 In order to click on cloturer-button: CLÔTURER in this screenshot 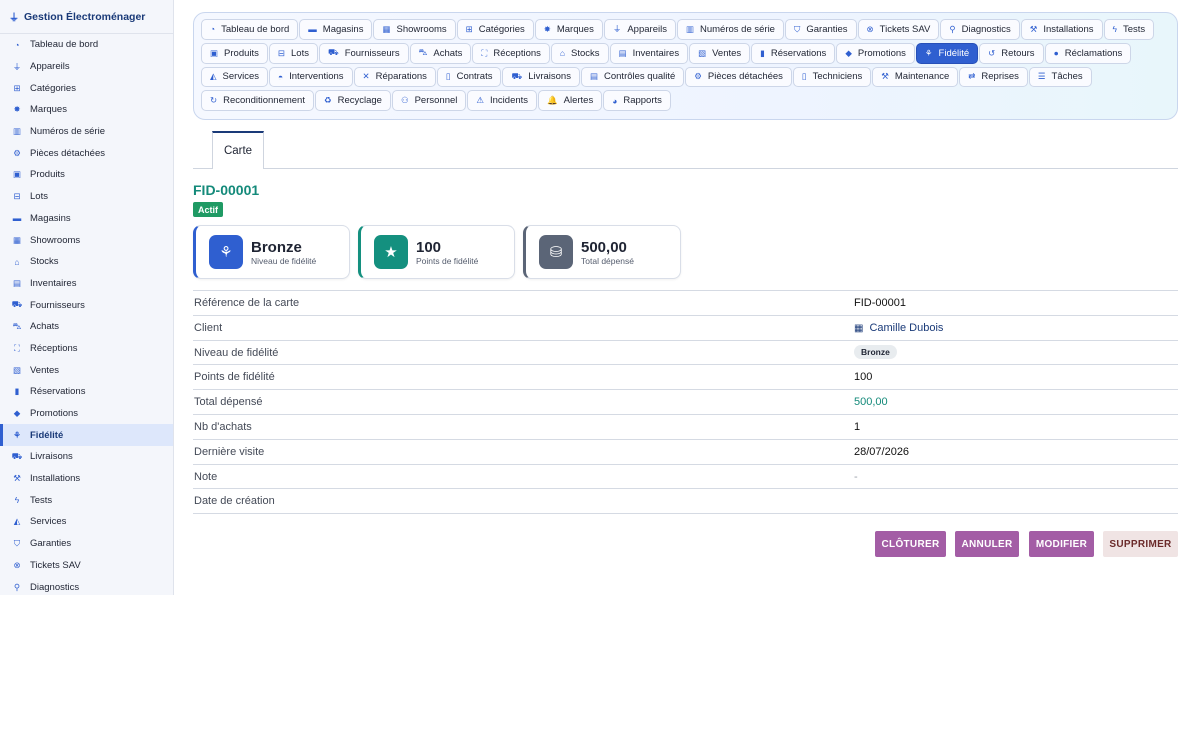, I will do `click(910, 544)`.